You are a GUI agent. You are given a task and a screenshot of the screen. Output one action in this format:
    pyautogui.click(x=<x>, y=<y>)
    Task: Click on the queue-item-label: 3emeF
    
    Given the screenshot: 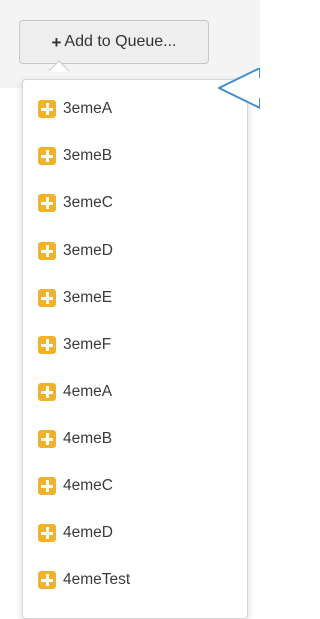 What is the action you would take?
    pyautogui.click(x=87, y=344)
    